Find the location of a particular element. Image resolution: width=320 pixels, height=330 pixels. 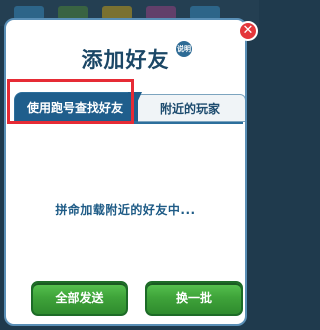

tab-nearby-players-label: 附近的玩家 is located at coordinates (190, 109).